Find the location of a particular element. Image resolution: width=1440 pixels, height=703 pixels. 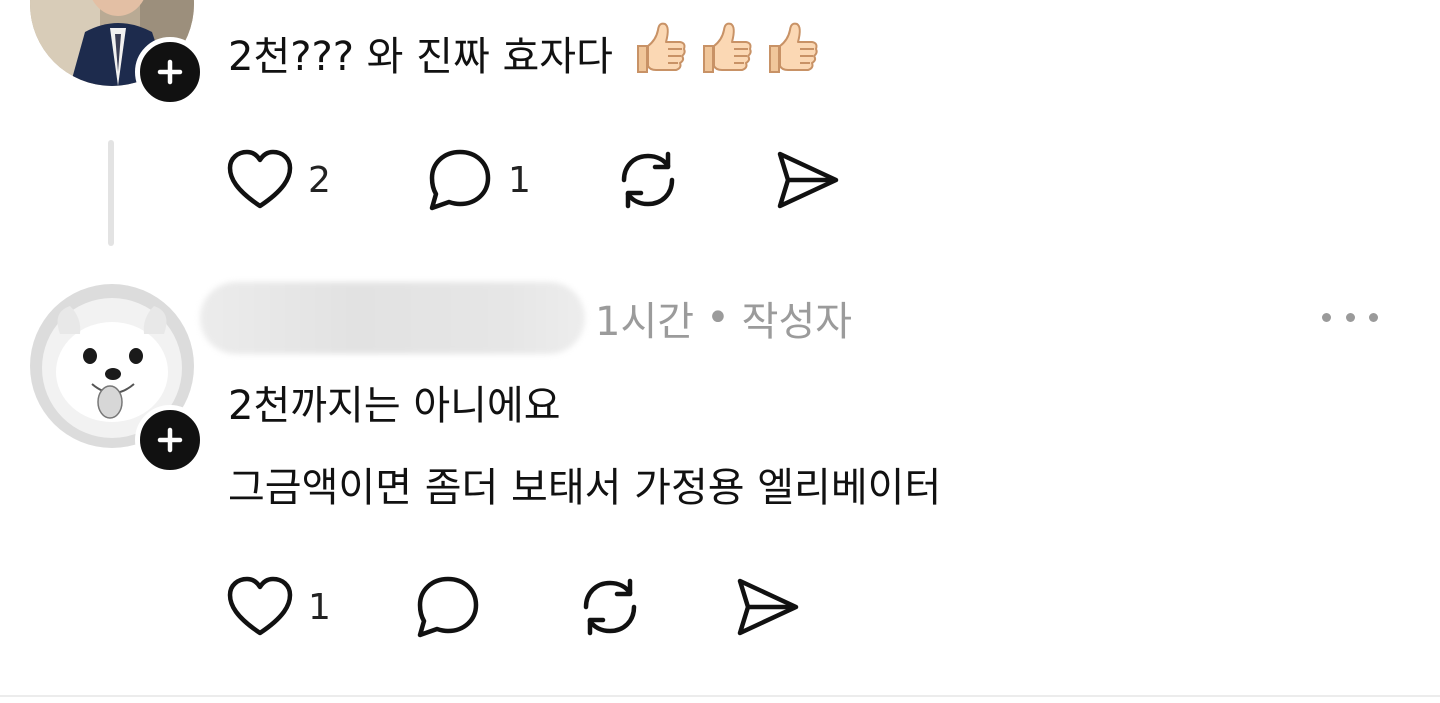

more-horizontal-icon is located at coordinates (1326, 317).